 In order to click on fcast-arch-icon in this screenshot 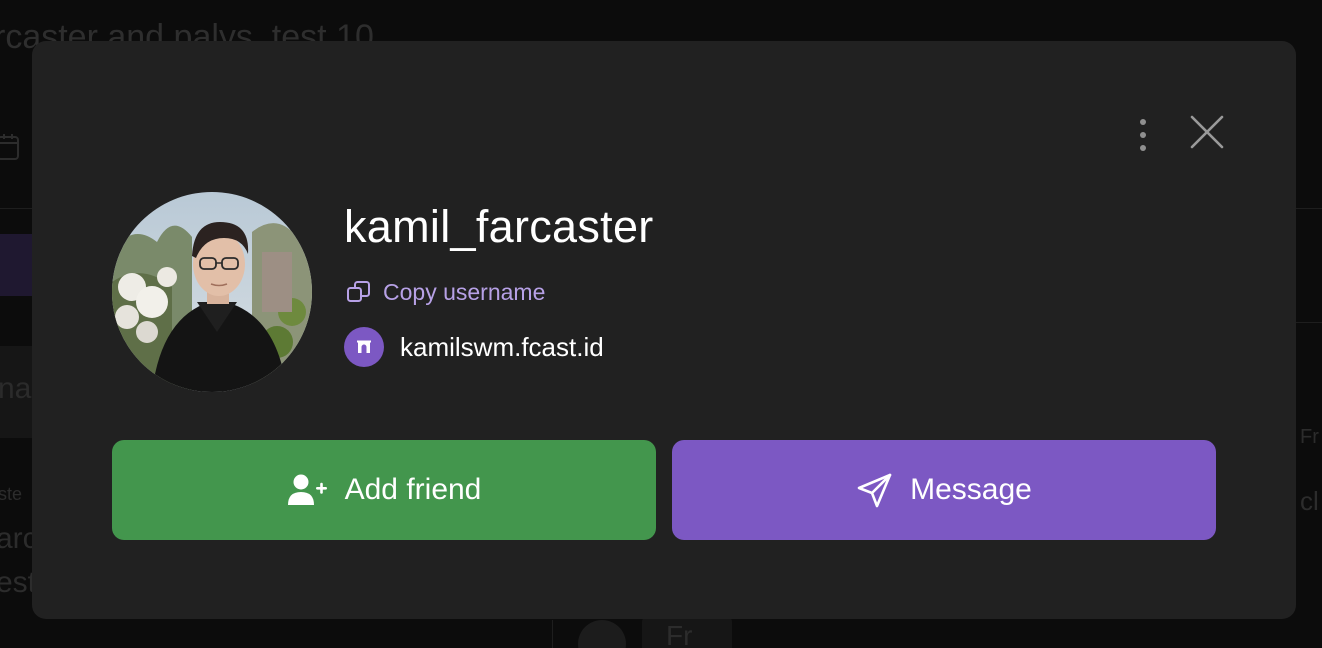, I will do `click(364, 347)`.